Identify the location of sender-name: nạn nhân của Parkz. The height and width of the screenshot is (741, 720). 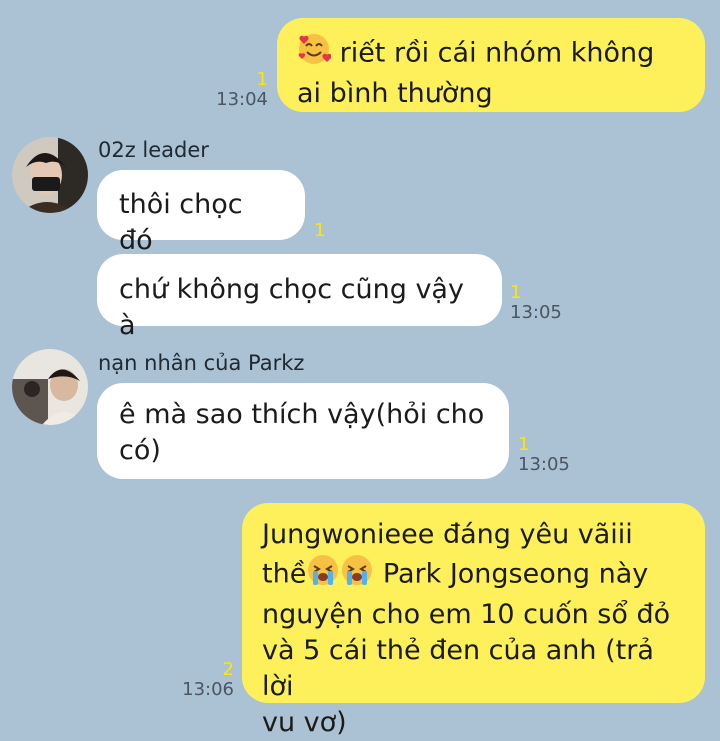
(201, 363).